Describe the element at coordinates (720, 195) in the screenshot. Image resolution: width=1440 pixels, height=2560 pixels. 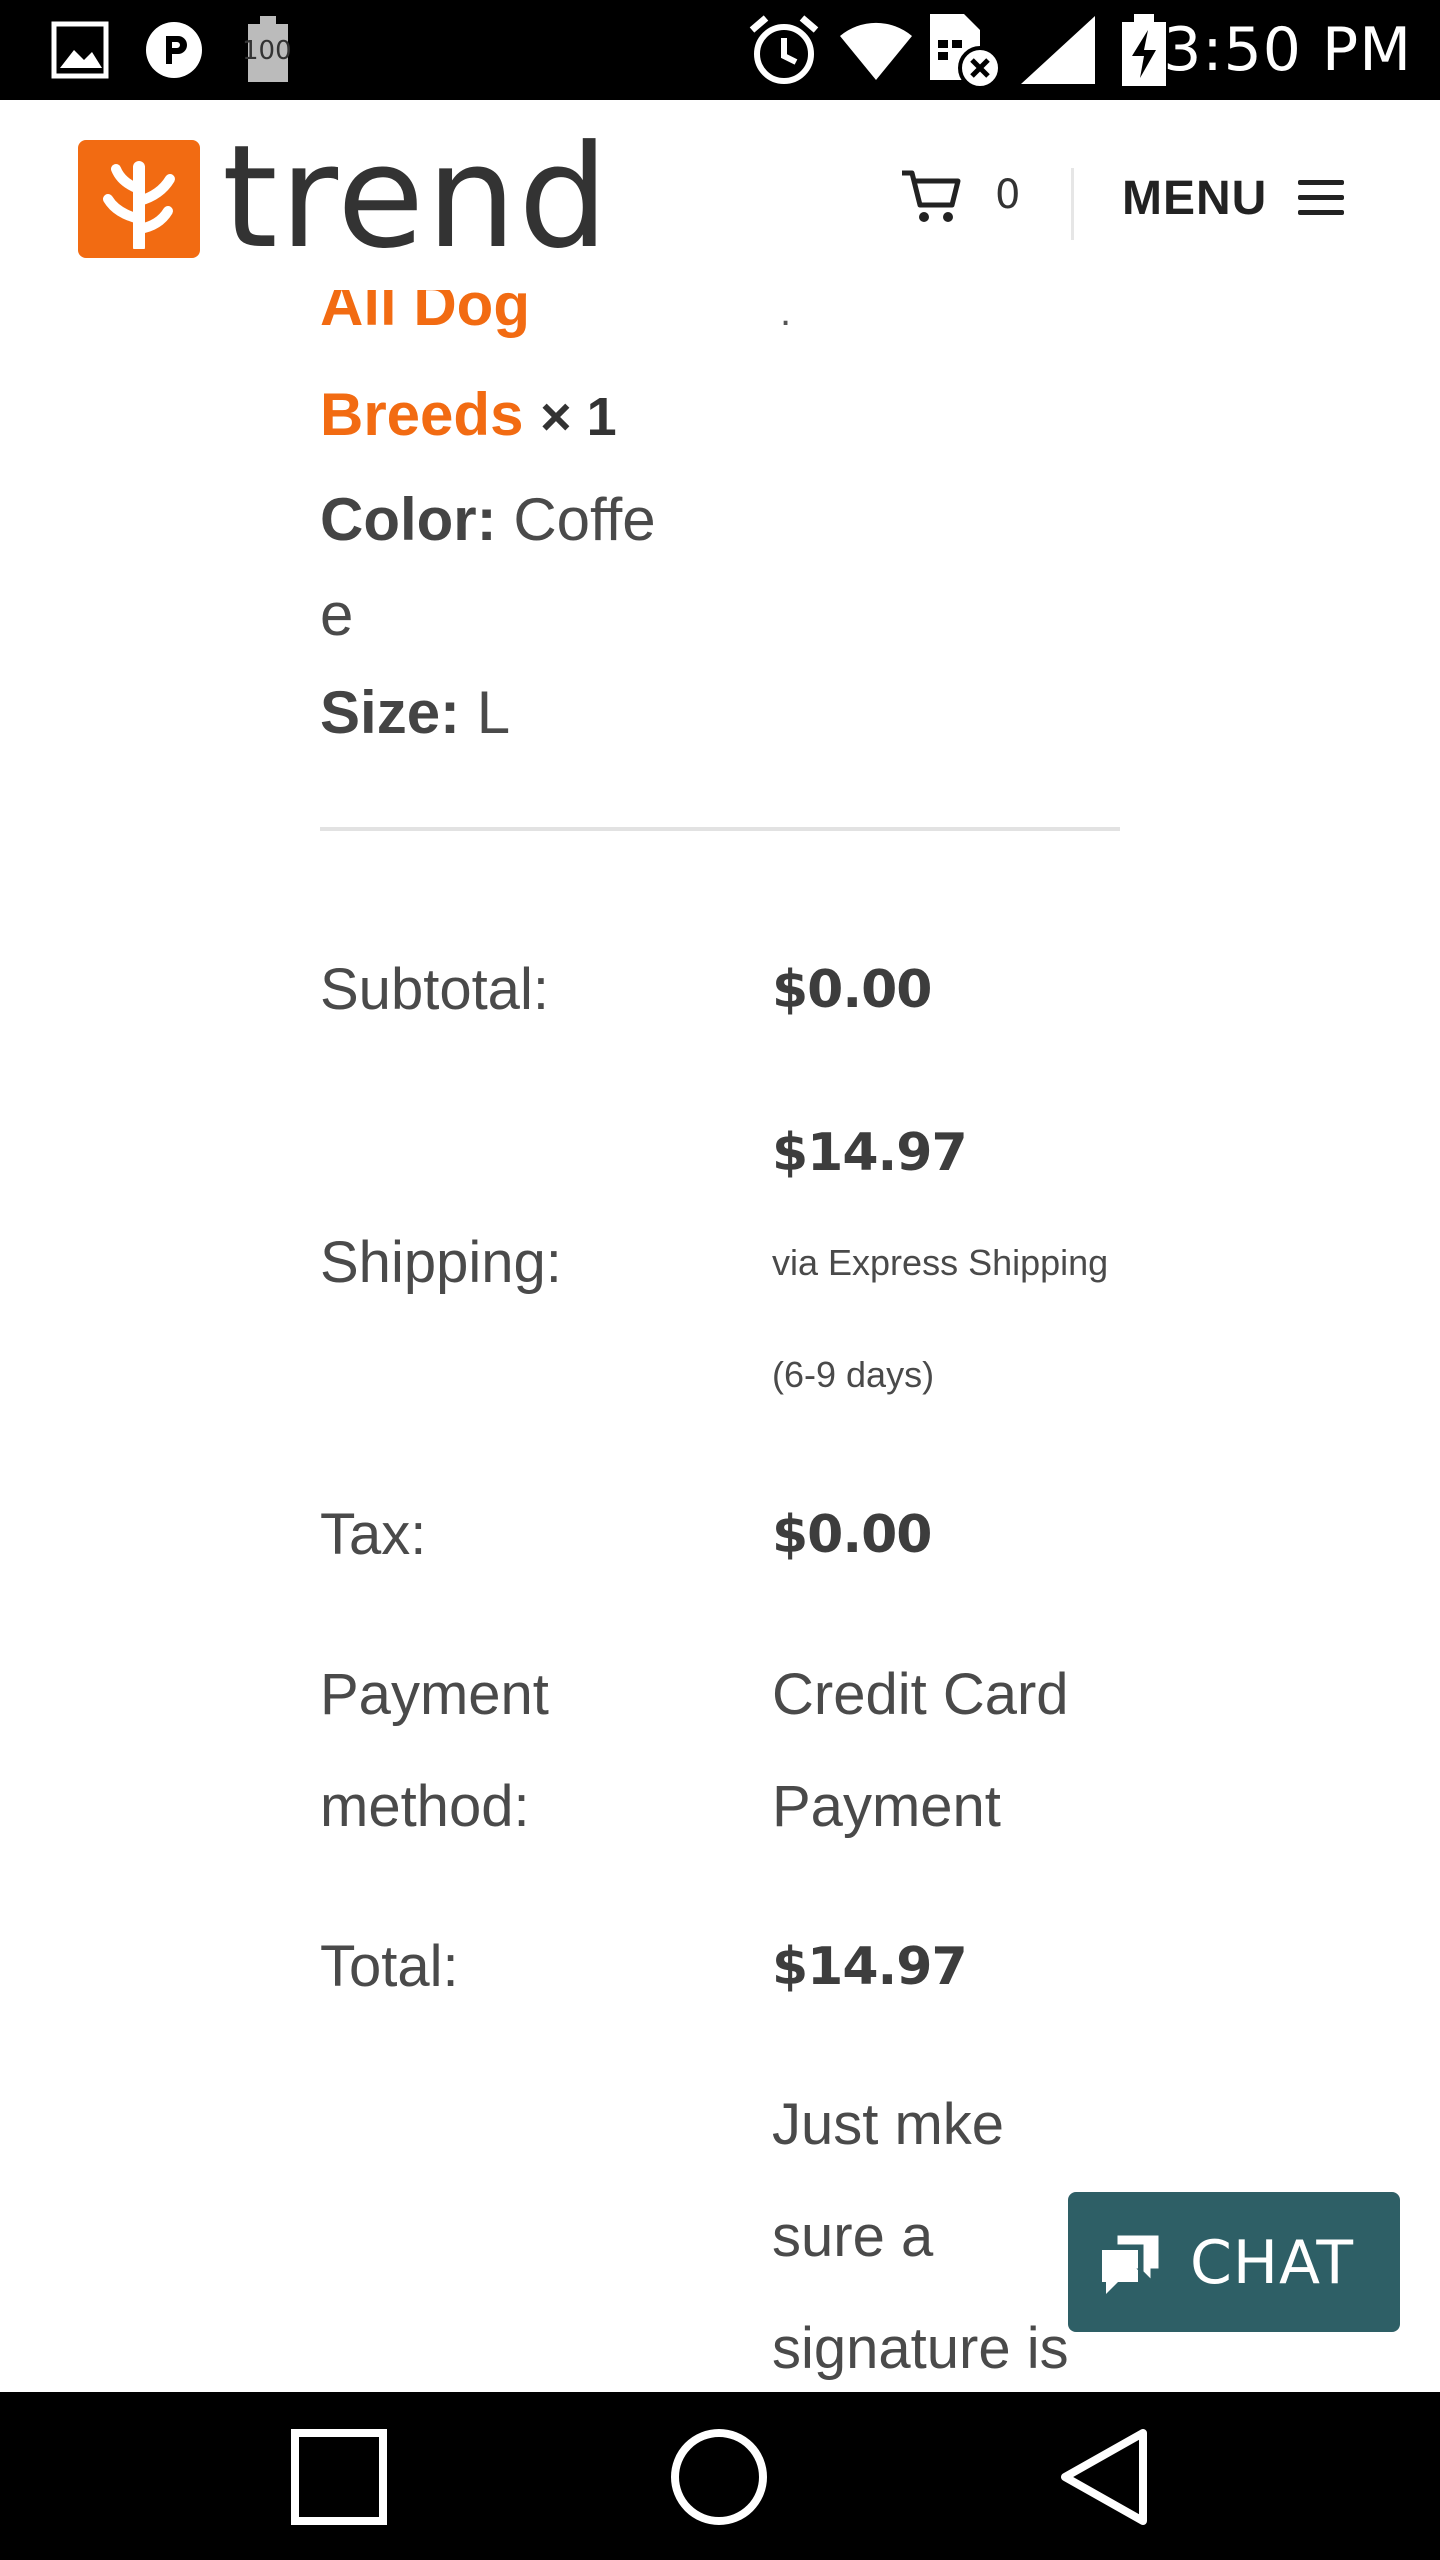
I see `site-header: trend 0 MENU` at that location.